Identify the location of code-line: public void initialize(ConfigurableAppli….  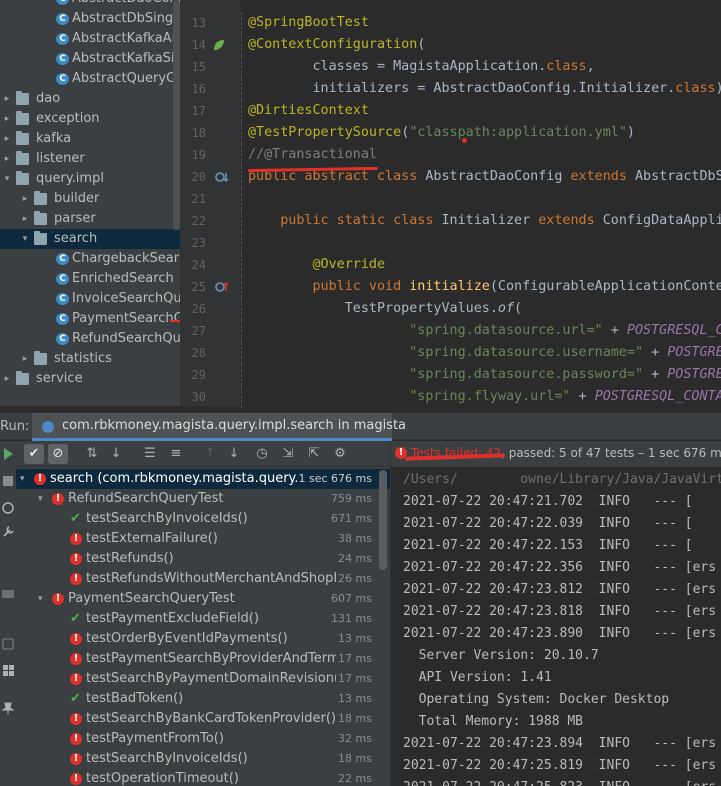
(484, 287).